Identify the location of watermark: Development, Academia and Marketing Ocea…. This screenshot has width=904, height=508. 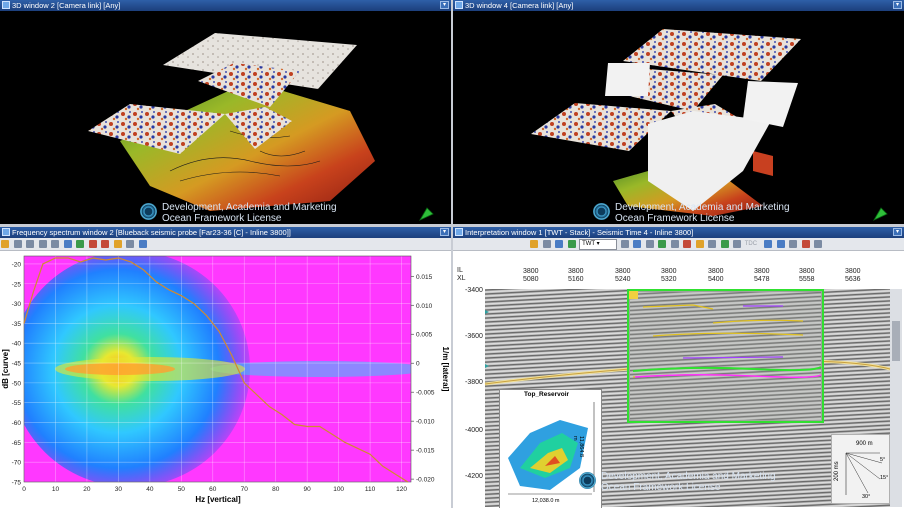
(691, 213).